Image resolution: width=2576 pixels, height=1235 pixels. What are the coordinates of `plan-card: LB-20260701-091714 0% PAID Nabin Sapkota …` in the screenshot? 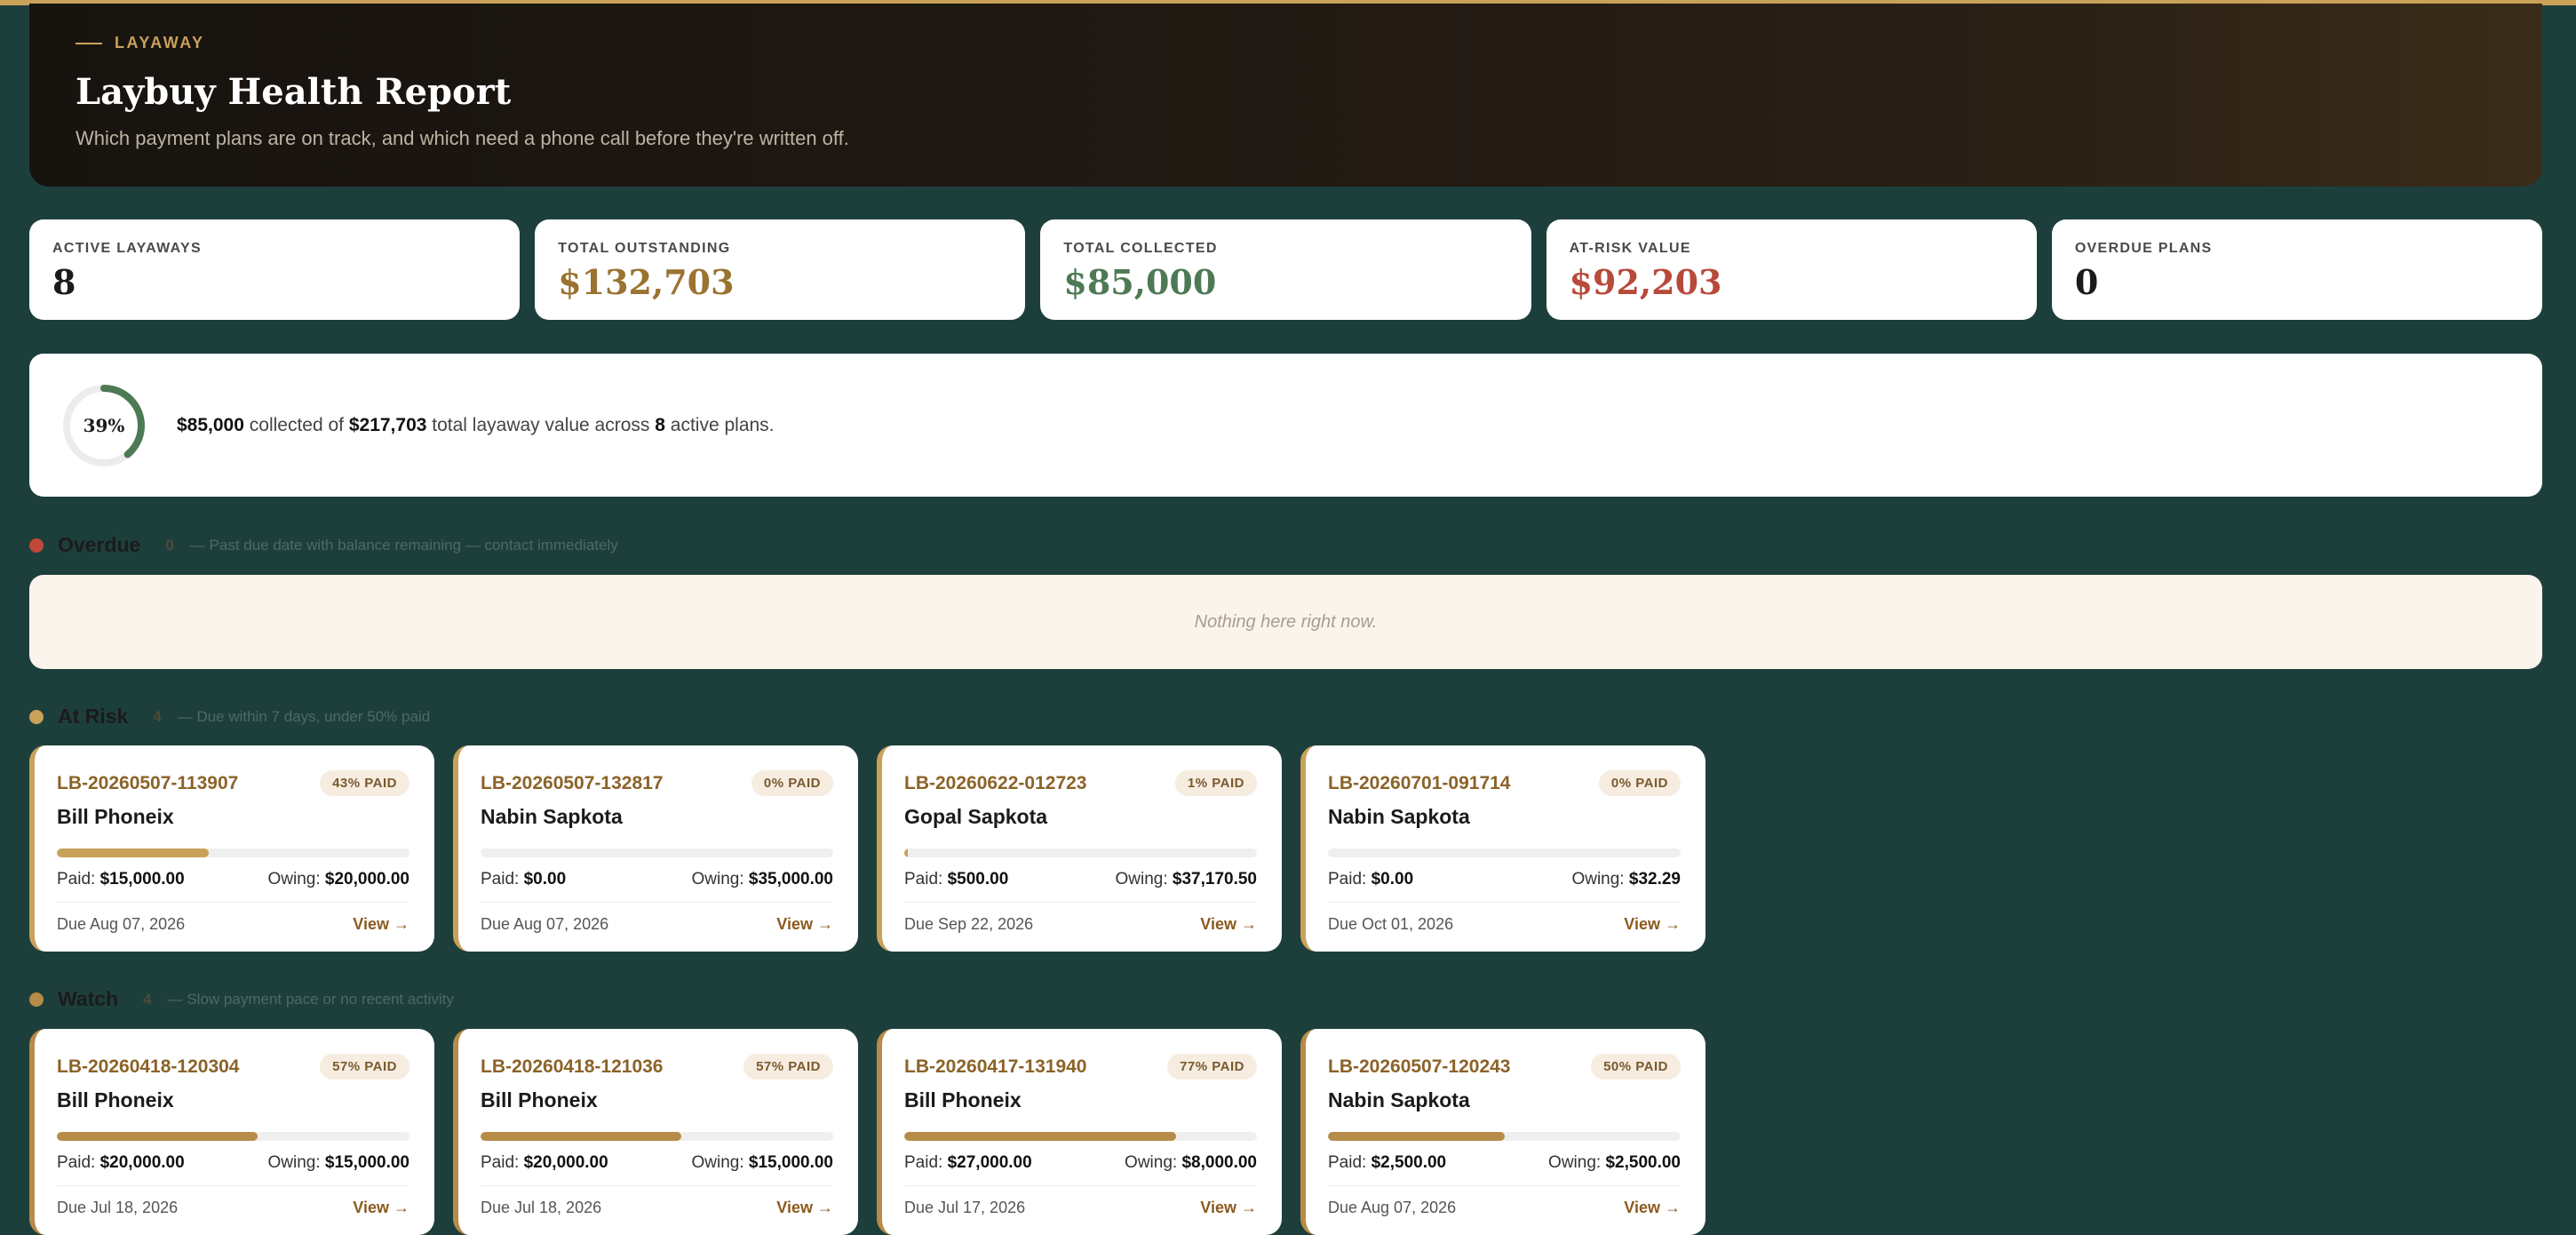 It's located at (1502, 848).